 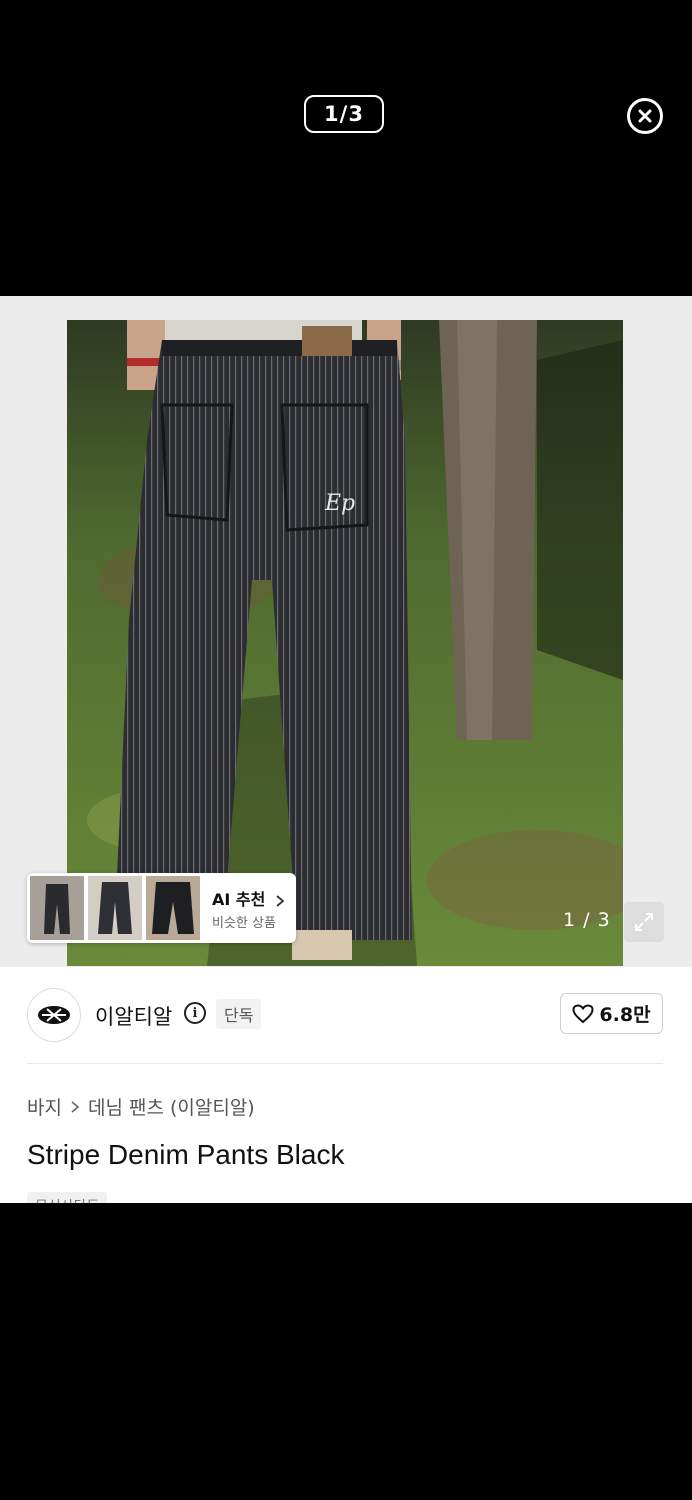 What do you see at coordinates (239, 1014) in the screenshot?
I see `exclusive-badge: 단독` at bounding box center [239, 1014].